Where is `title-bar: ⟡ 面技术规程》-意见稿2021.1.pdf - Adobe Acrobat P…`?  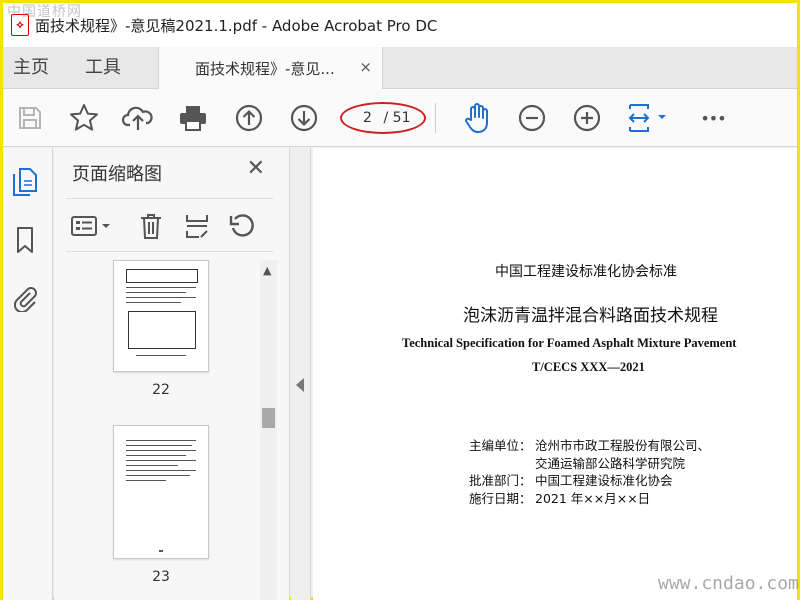 title-bar: ⟡ 面技术规程》-意见稿2021.1.pdf - Adobe Acrobat P… is located at coordinates (400, 25).